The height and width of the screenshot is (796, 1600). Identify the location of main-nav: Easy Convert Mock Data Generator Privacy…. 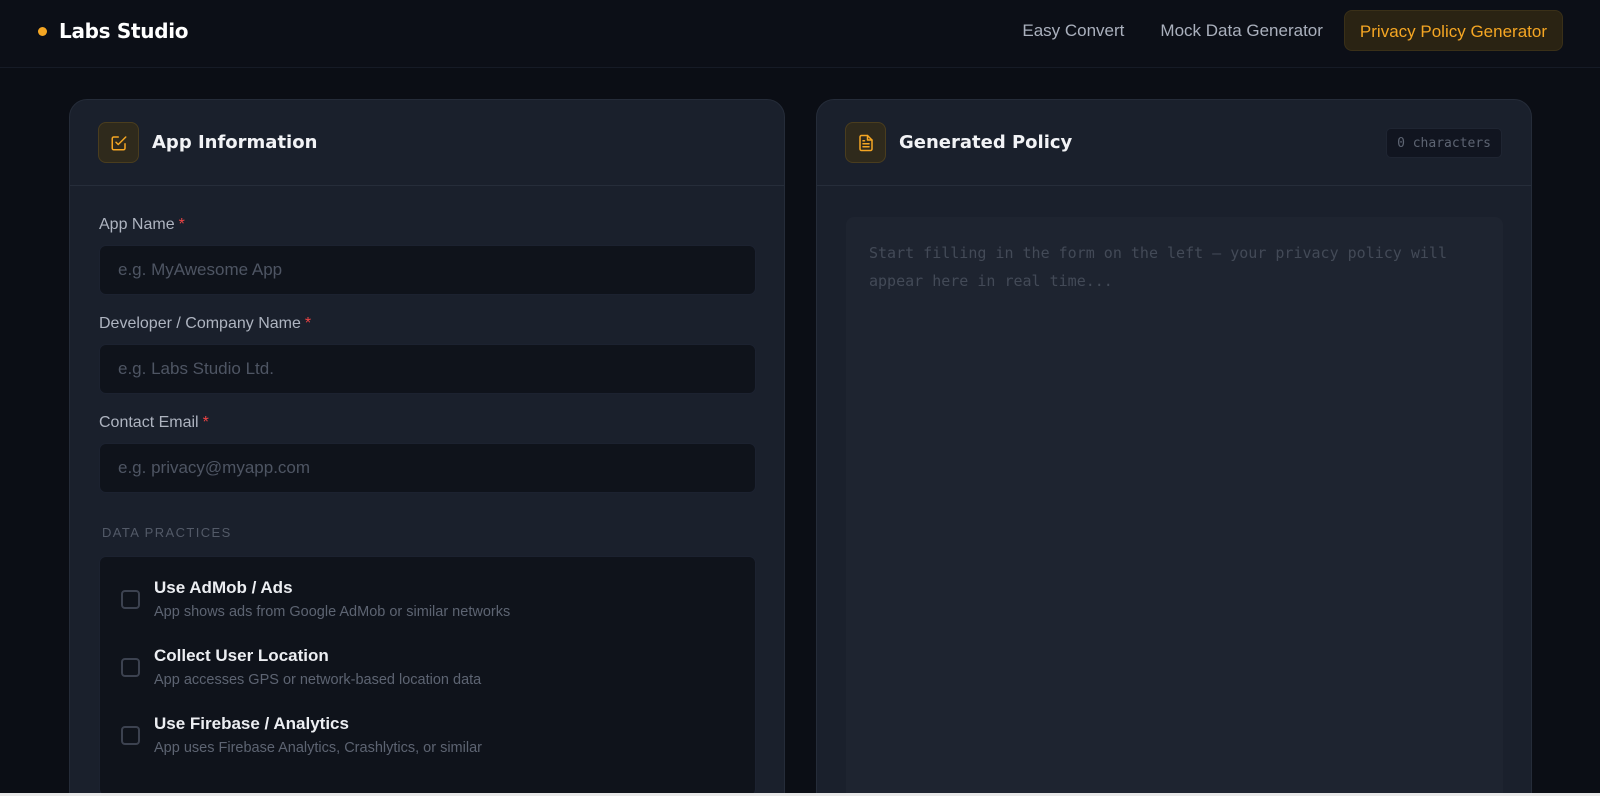
(1285, 30).